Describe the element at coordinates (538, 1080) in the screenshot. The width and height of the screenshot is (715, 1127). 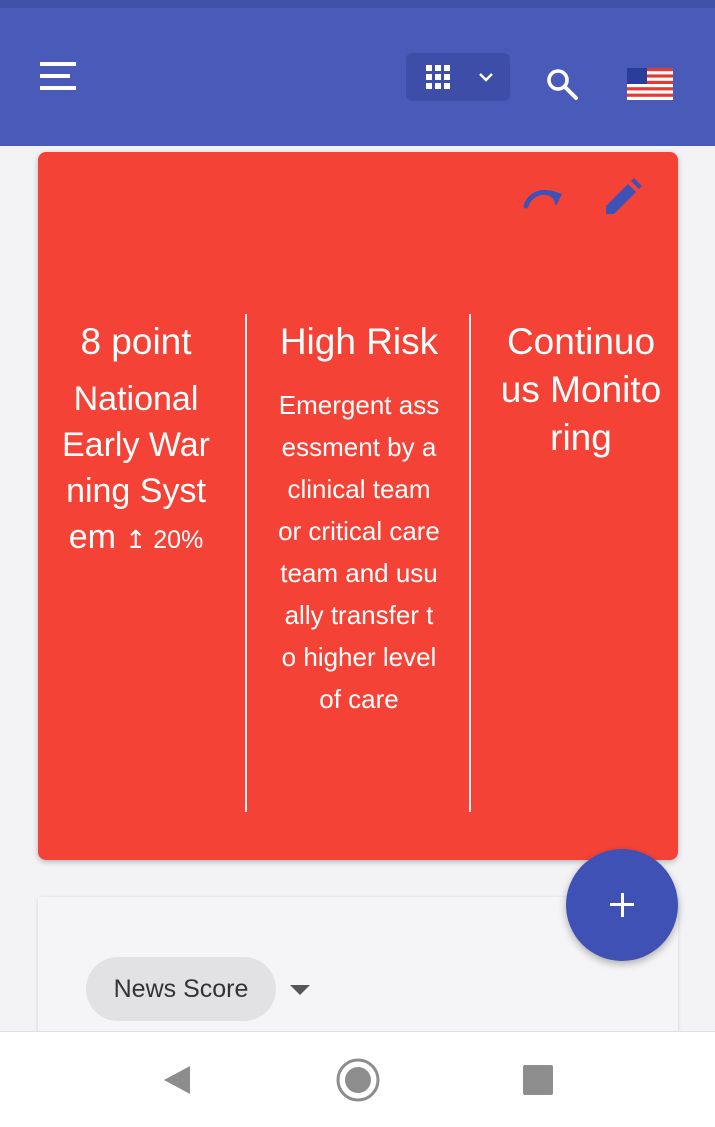
I see `recents-icon` at that location.